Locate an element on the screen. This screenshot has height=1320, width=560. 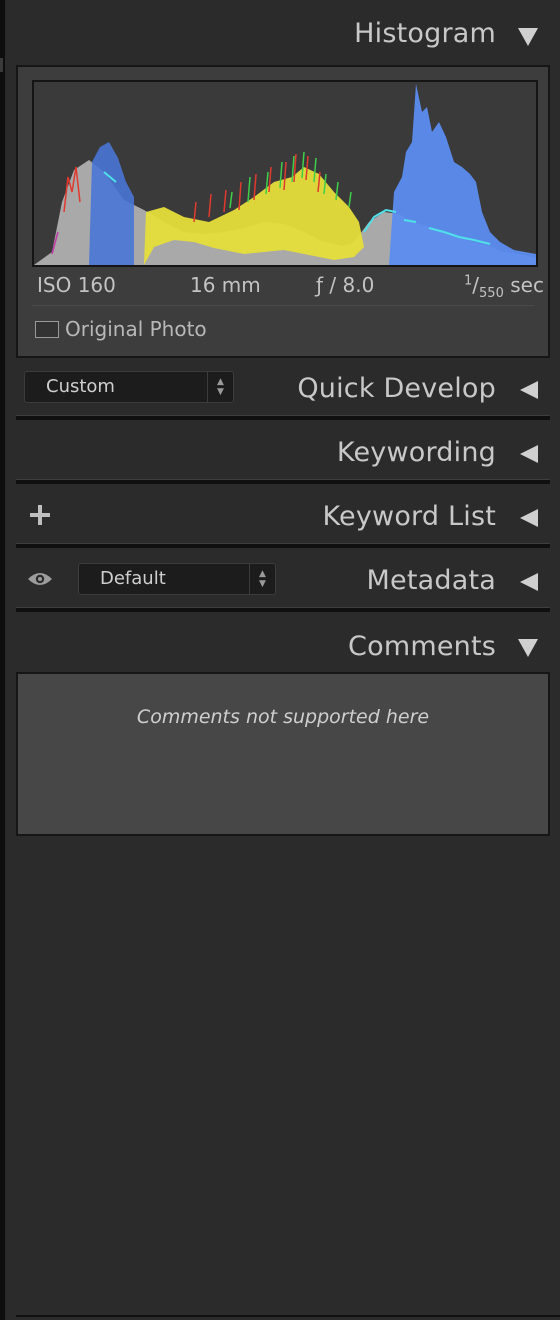
comments-message: Comments not supported here is located at coordinates (283, 717).